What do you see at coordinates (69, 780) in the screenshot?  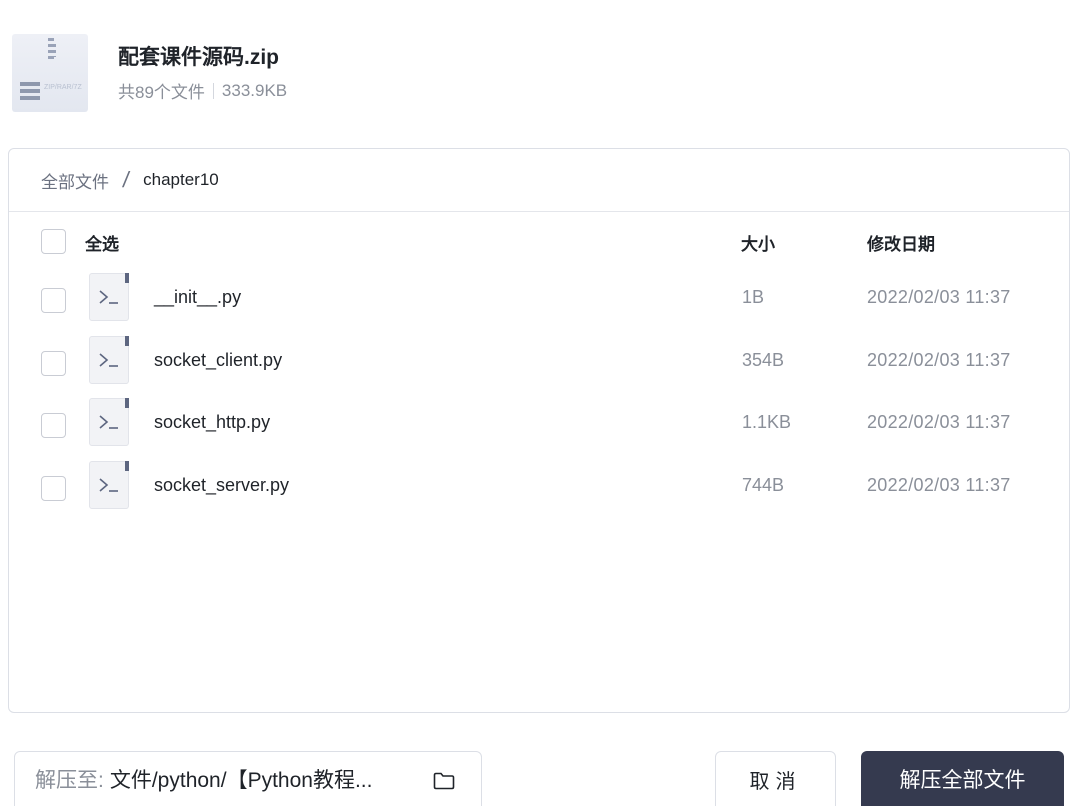 I see `destination-label: 解压至:` at bounding box center [69, 780].